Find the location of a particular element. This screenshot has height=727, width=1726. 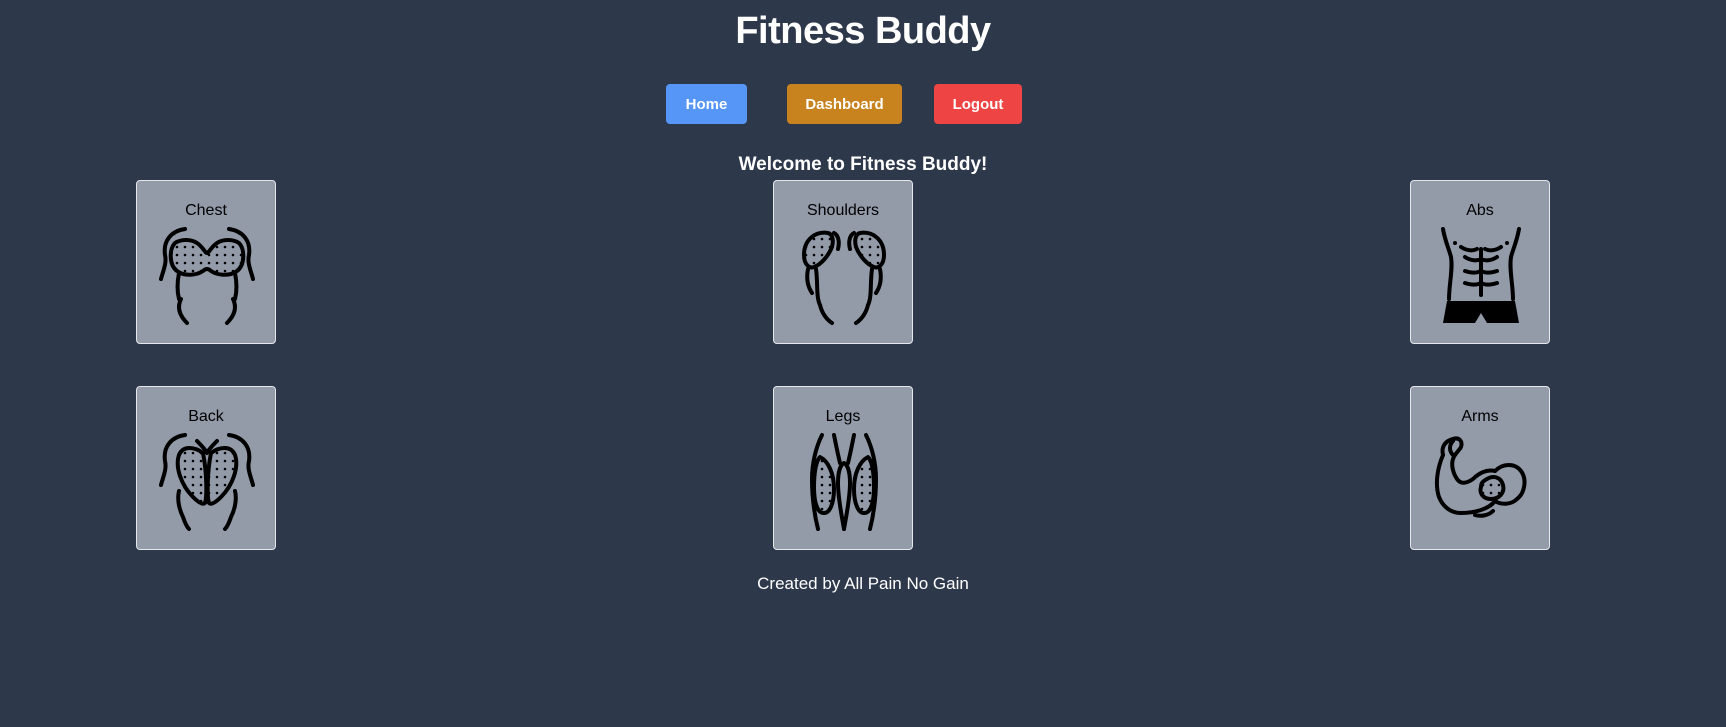

muscle-card-label: Chest is located at coordinates (206, 210).